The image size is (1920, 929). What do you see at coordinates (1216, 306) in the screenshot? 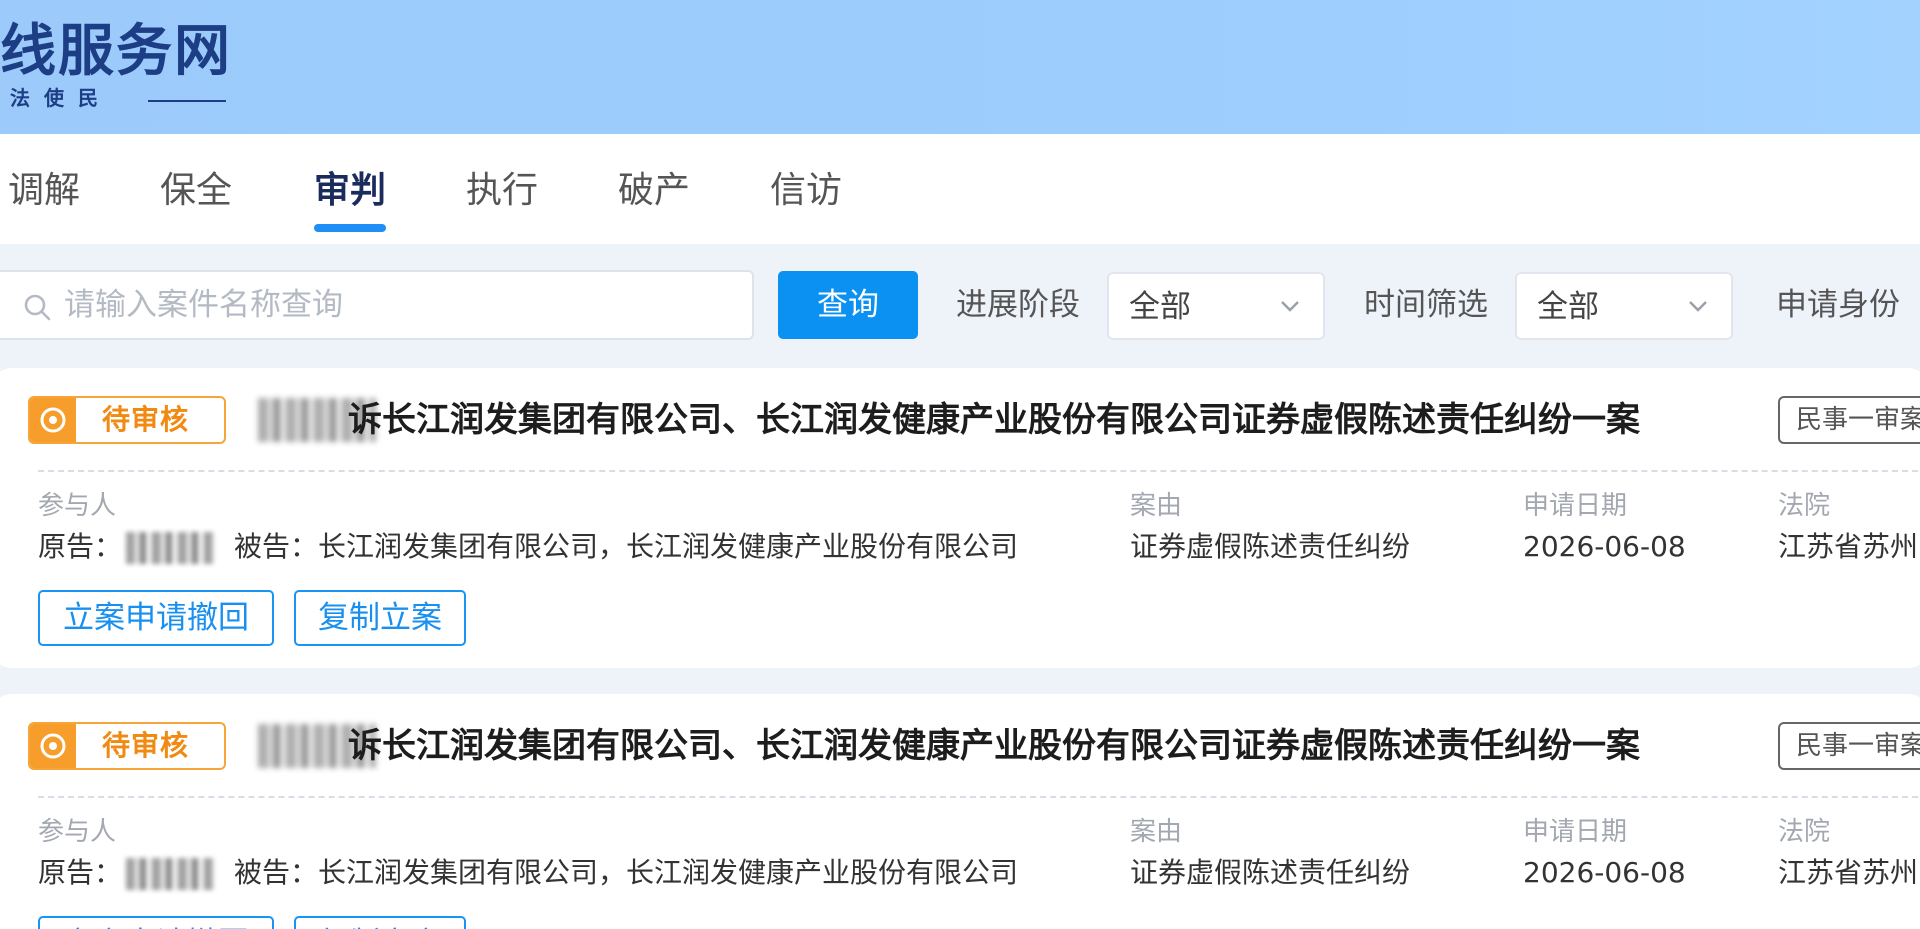
I see `stage-select: 全部` at bounding box center [1216, 306].